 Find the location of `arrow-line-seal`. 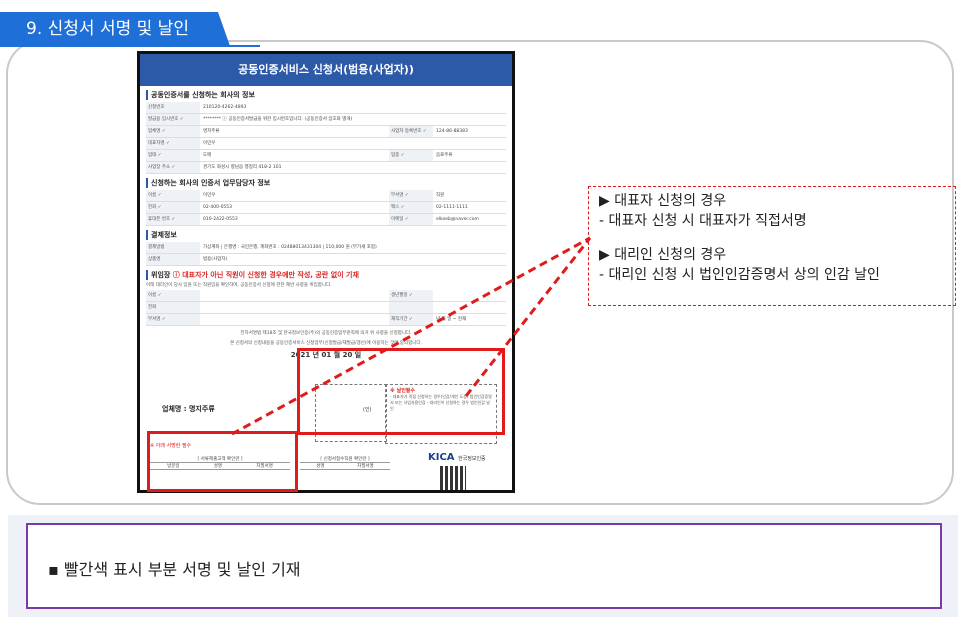

arrow-line-seal is located at coordinates (528, 317).